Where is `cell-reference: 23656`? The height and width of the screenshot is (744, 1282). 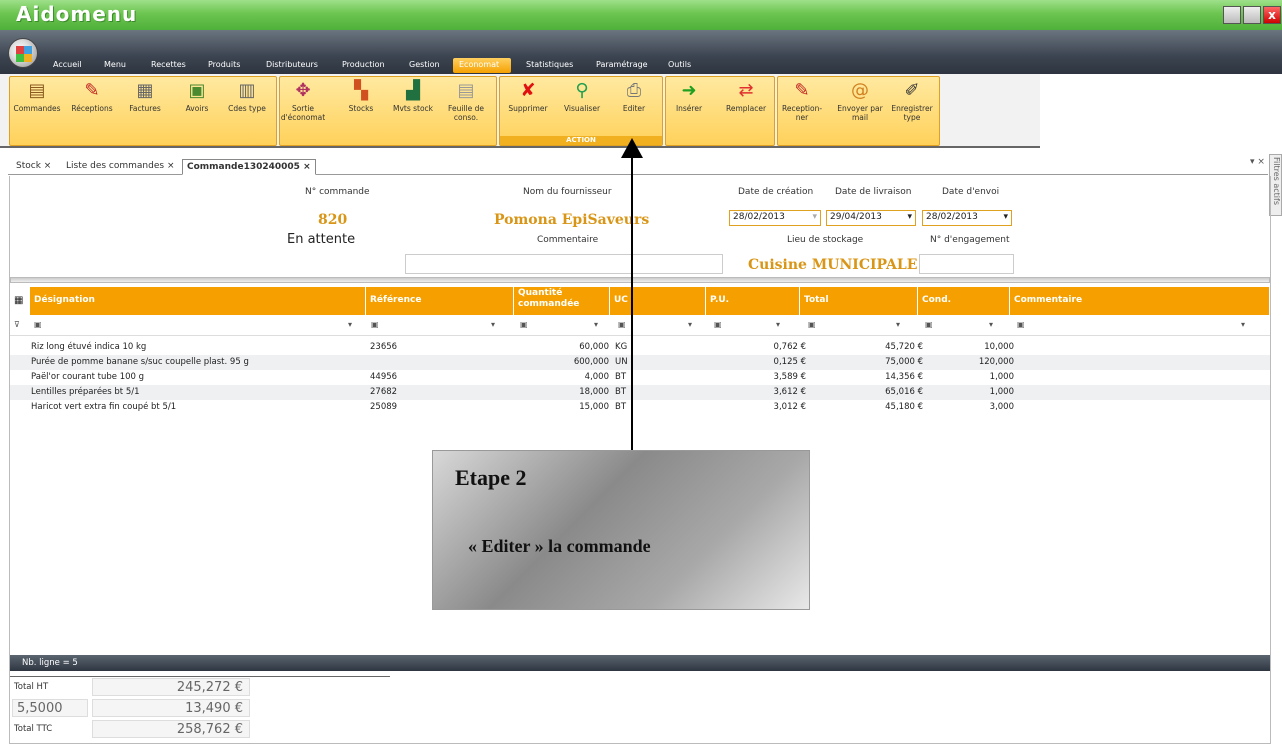 cell-reference: 23656 is located at coordinates (384, 347).